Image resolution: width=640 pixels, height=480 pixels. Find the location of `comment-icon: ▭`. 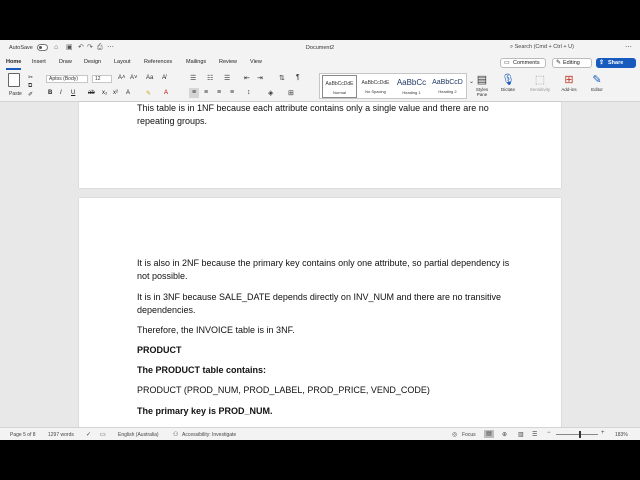

comment-icon: ▭ is located at coordinates (507, 63).